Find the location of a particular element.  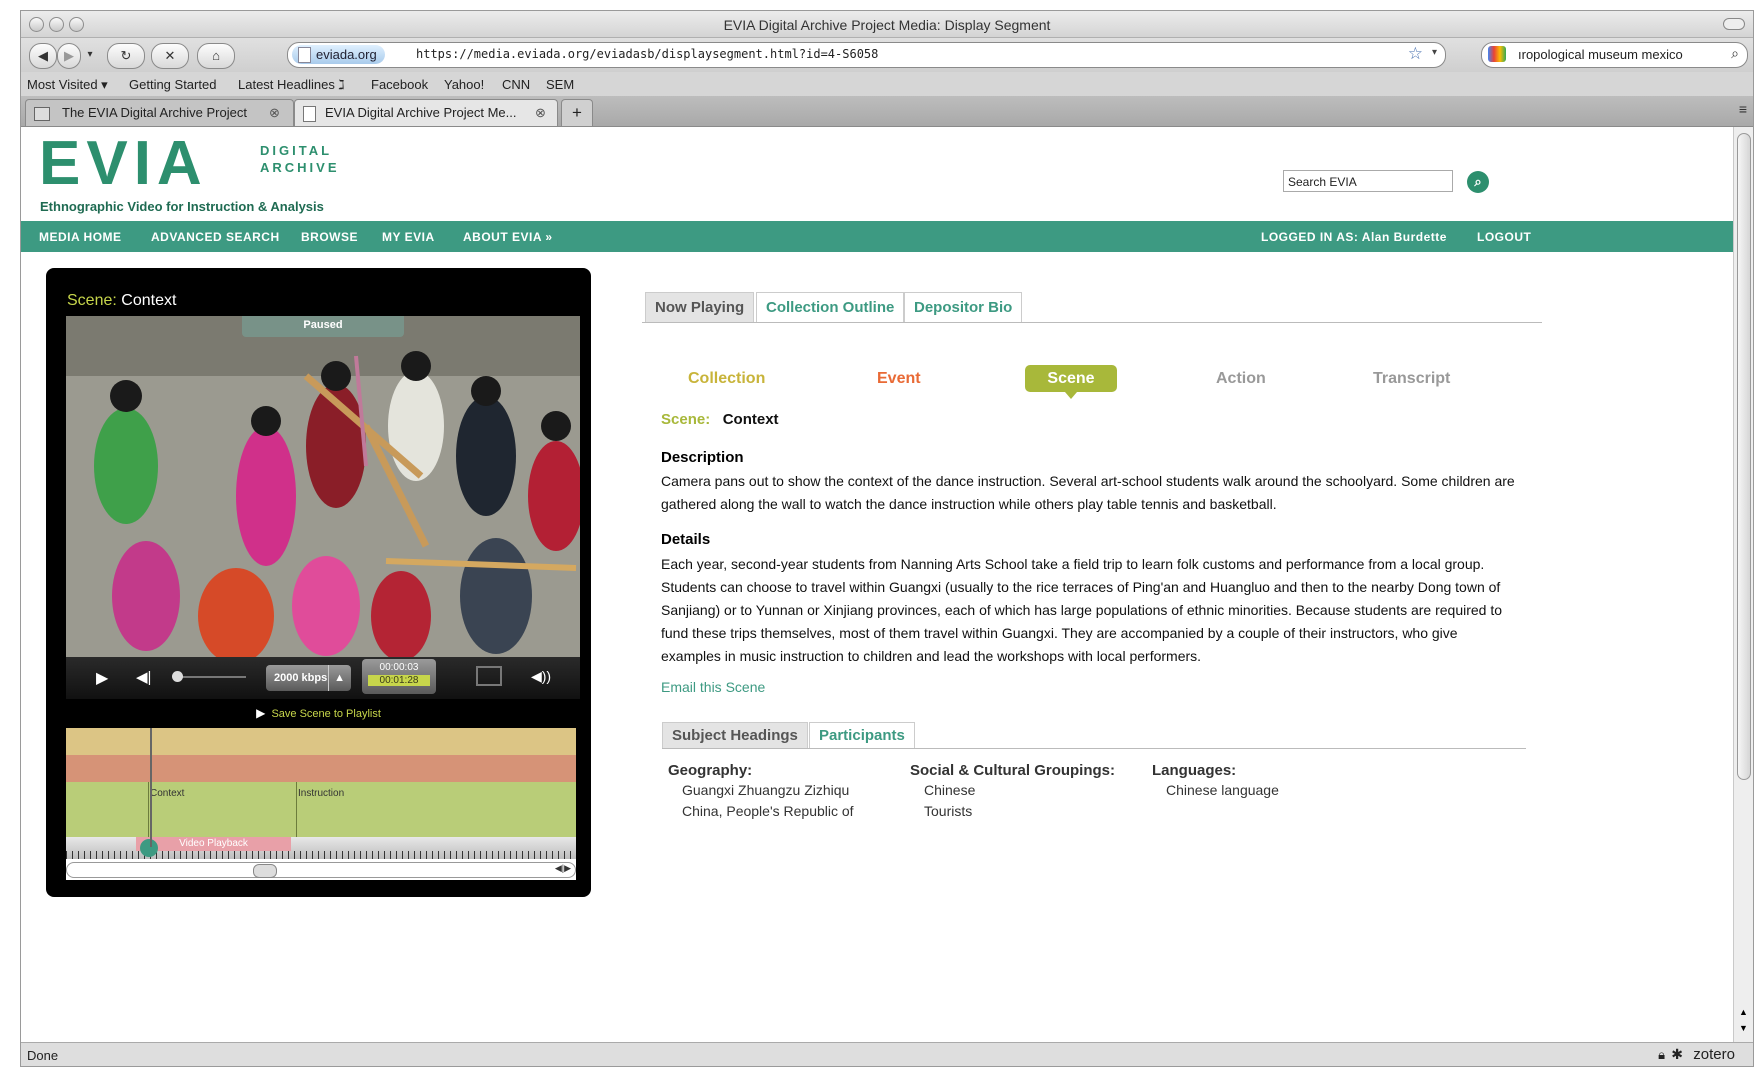

history-dropdown: ▾ is located at coordinates (90, 55).